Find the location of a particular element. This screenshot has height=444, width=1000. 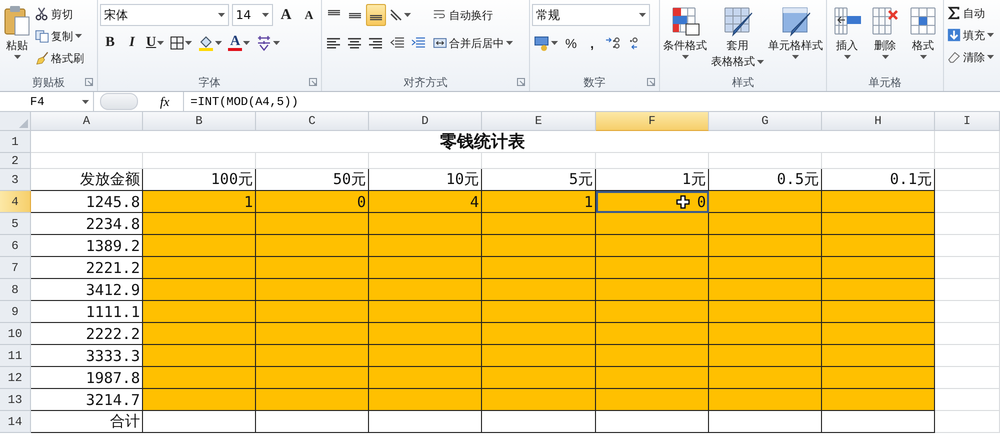

table-cell: 1245.8 is located at coordinates (87, 202).